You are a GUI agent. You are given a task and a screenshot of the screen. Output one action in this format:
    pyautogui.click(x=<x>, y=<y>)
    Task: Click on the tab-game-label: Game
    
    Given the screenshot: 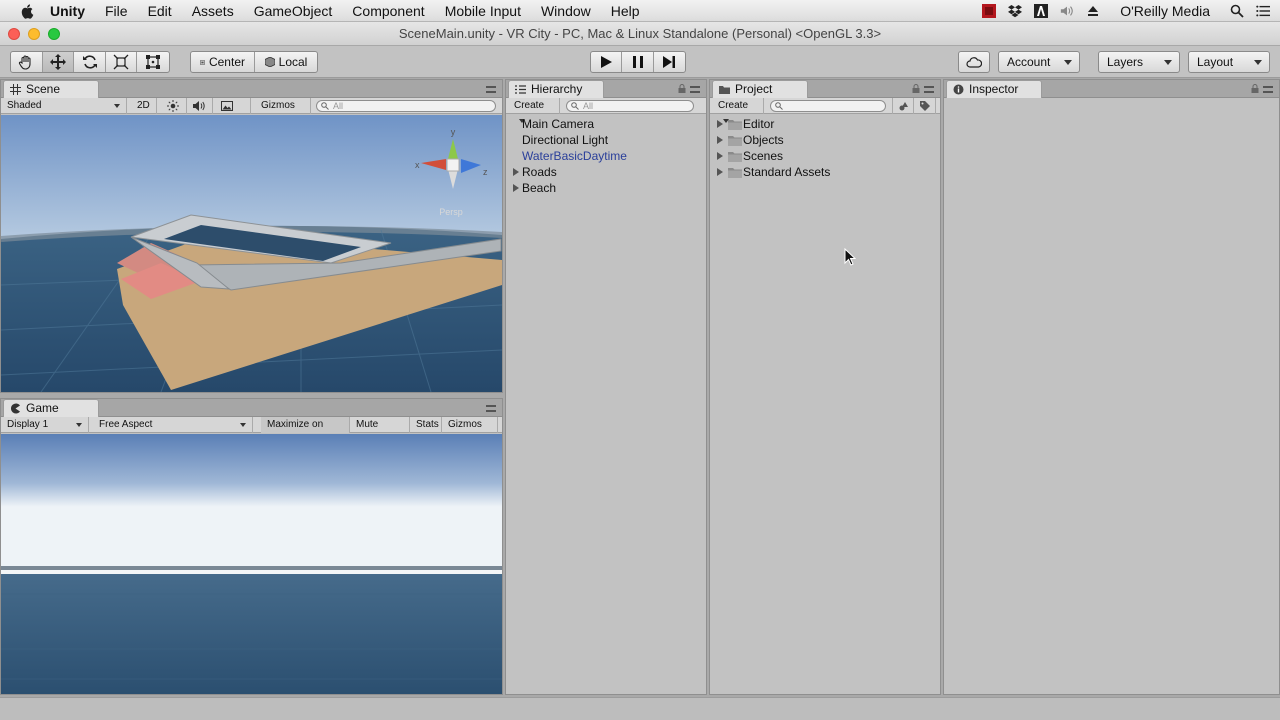 What is the action you would take?
    pyautogui.click(x=42, y=408)
    